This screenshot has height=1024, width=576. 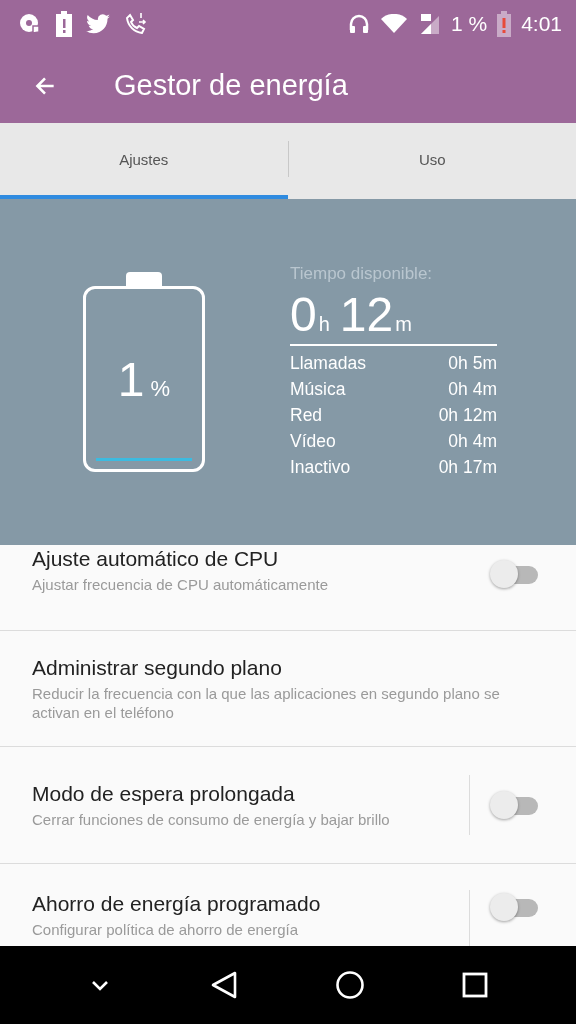 I want to click on setting-row: Modo de espera prolongada Cerrar funciones de consumo de energía y bajar brillo, so click(x=288, y=806).